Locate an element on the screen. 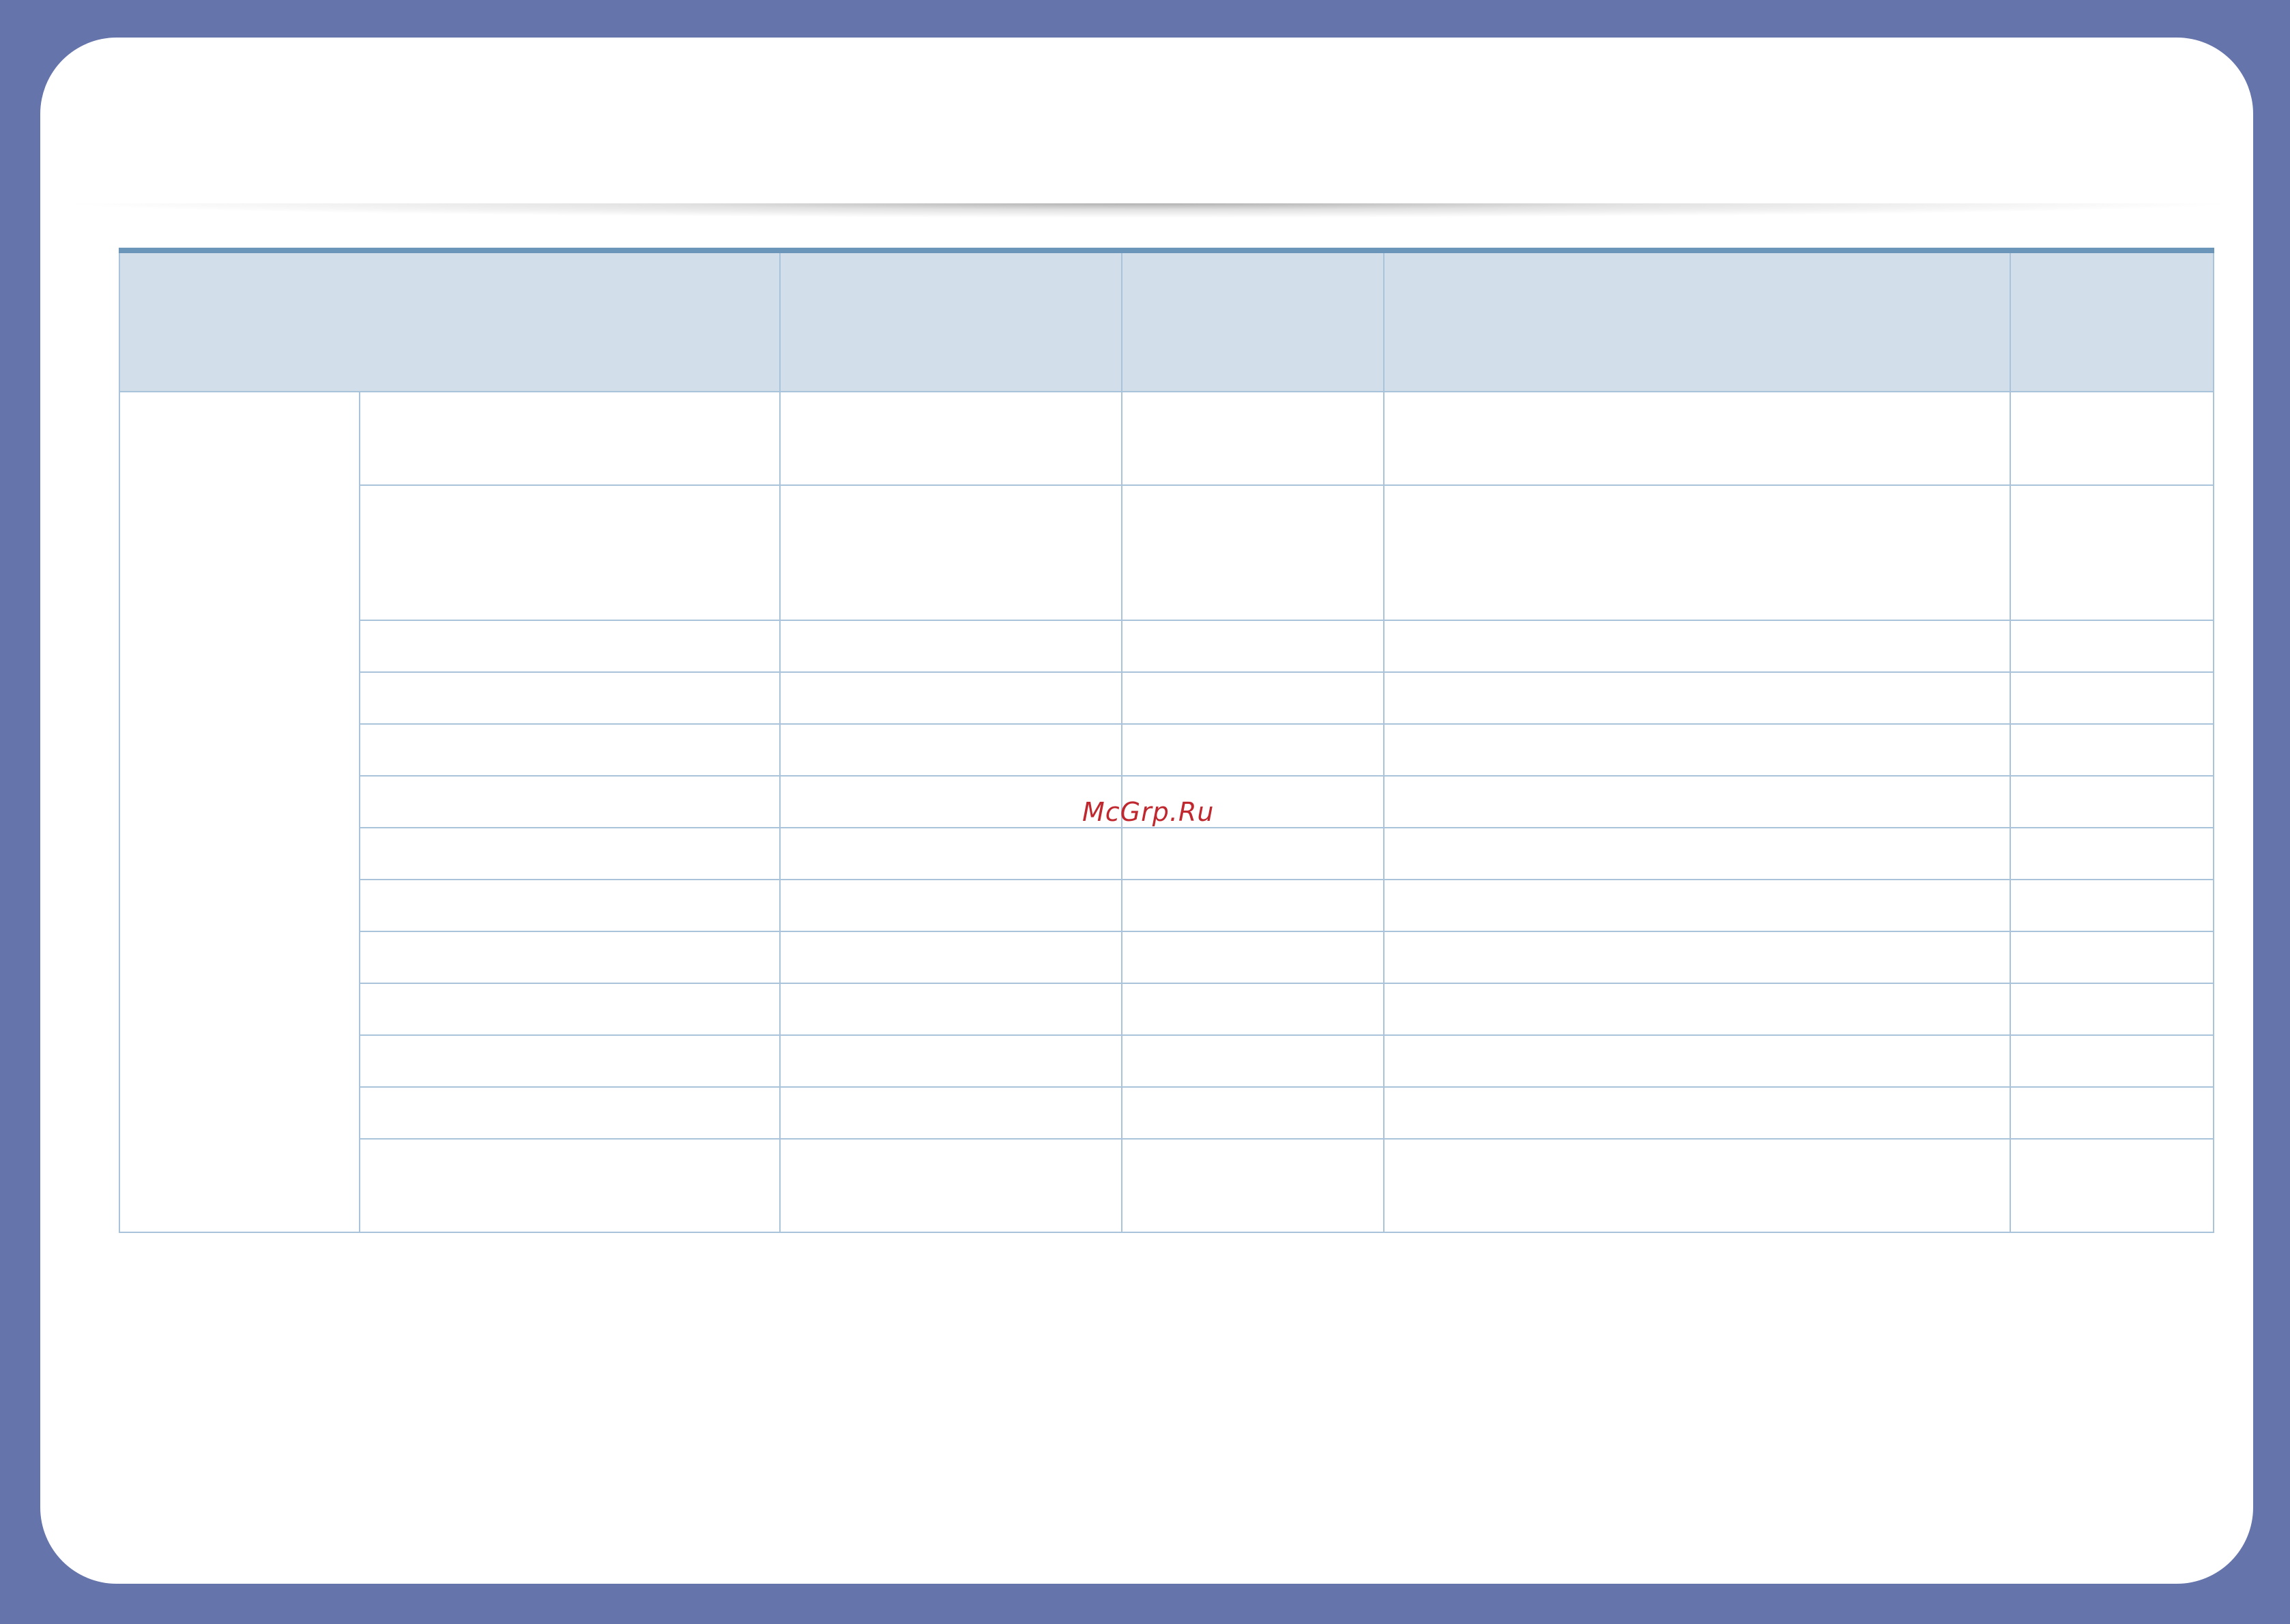 Image resolution: width=2290 pixels, height=1624 pixels. table-header-row is located at coordinates (1166, 321).